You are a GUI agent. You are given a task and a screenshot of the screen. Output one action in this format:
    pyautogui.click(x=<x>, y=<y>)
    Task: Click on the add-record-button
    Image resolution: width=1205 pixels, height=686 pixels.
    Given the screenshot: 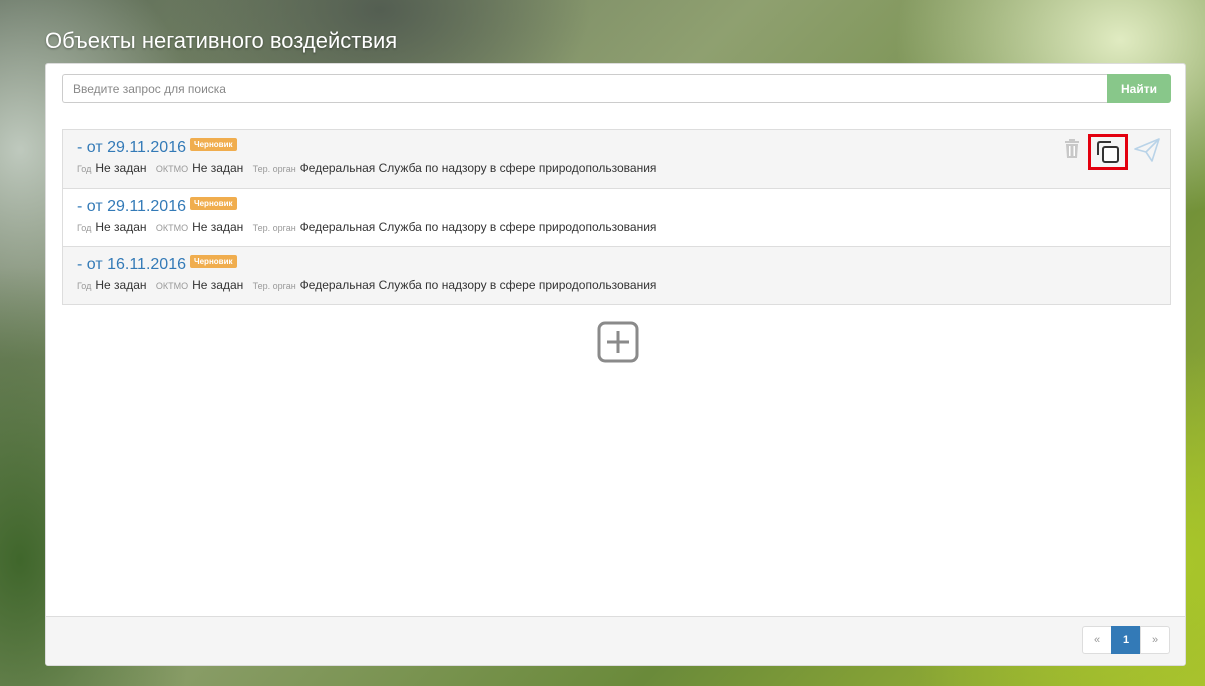 What is the action you would take?
    pyautogui.click(x=618, y=342)
    